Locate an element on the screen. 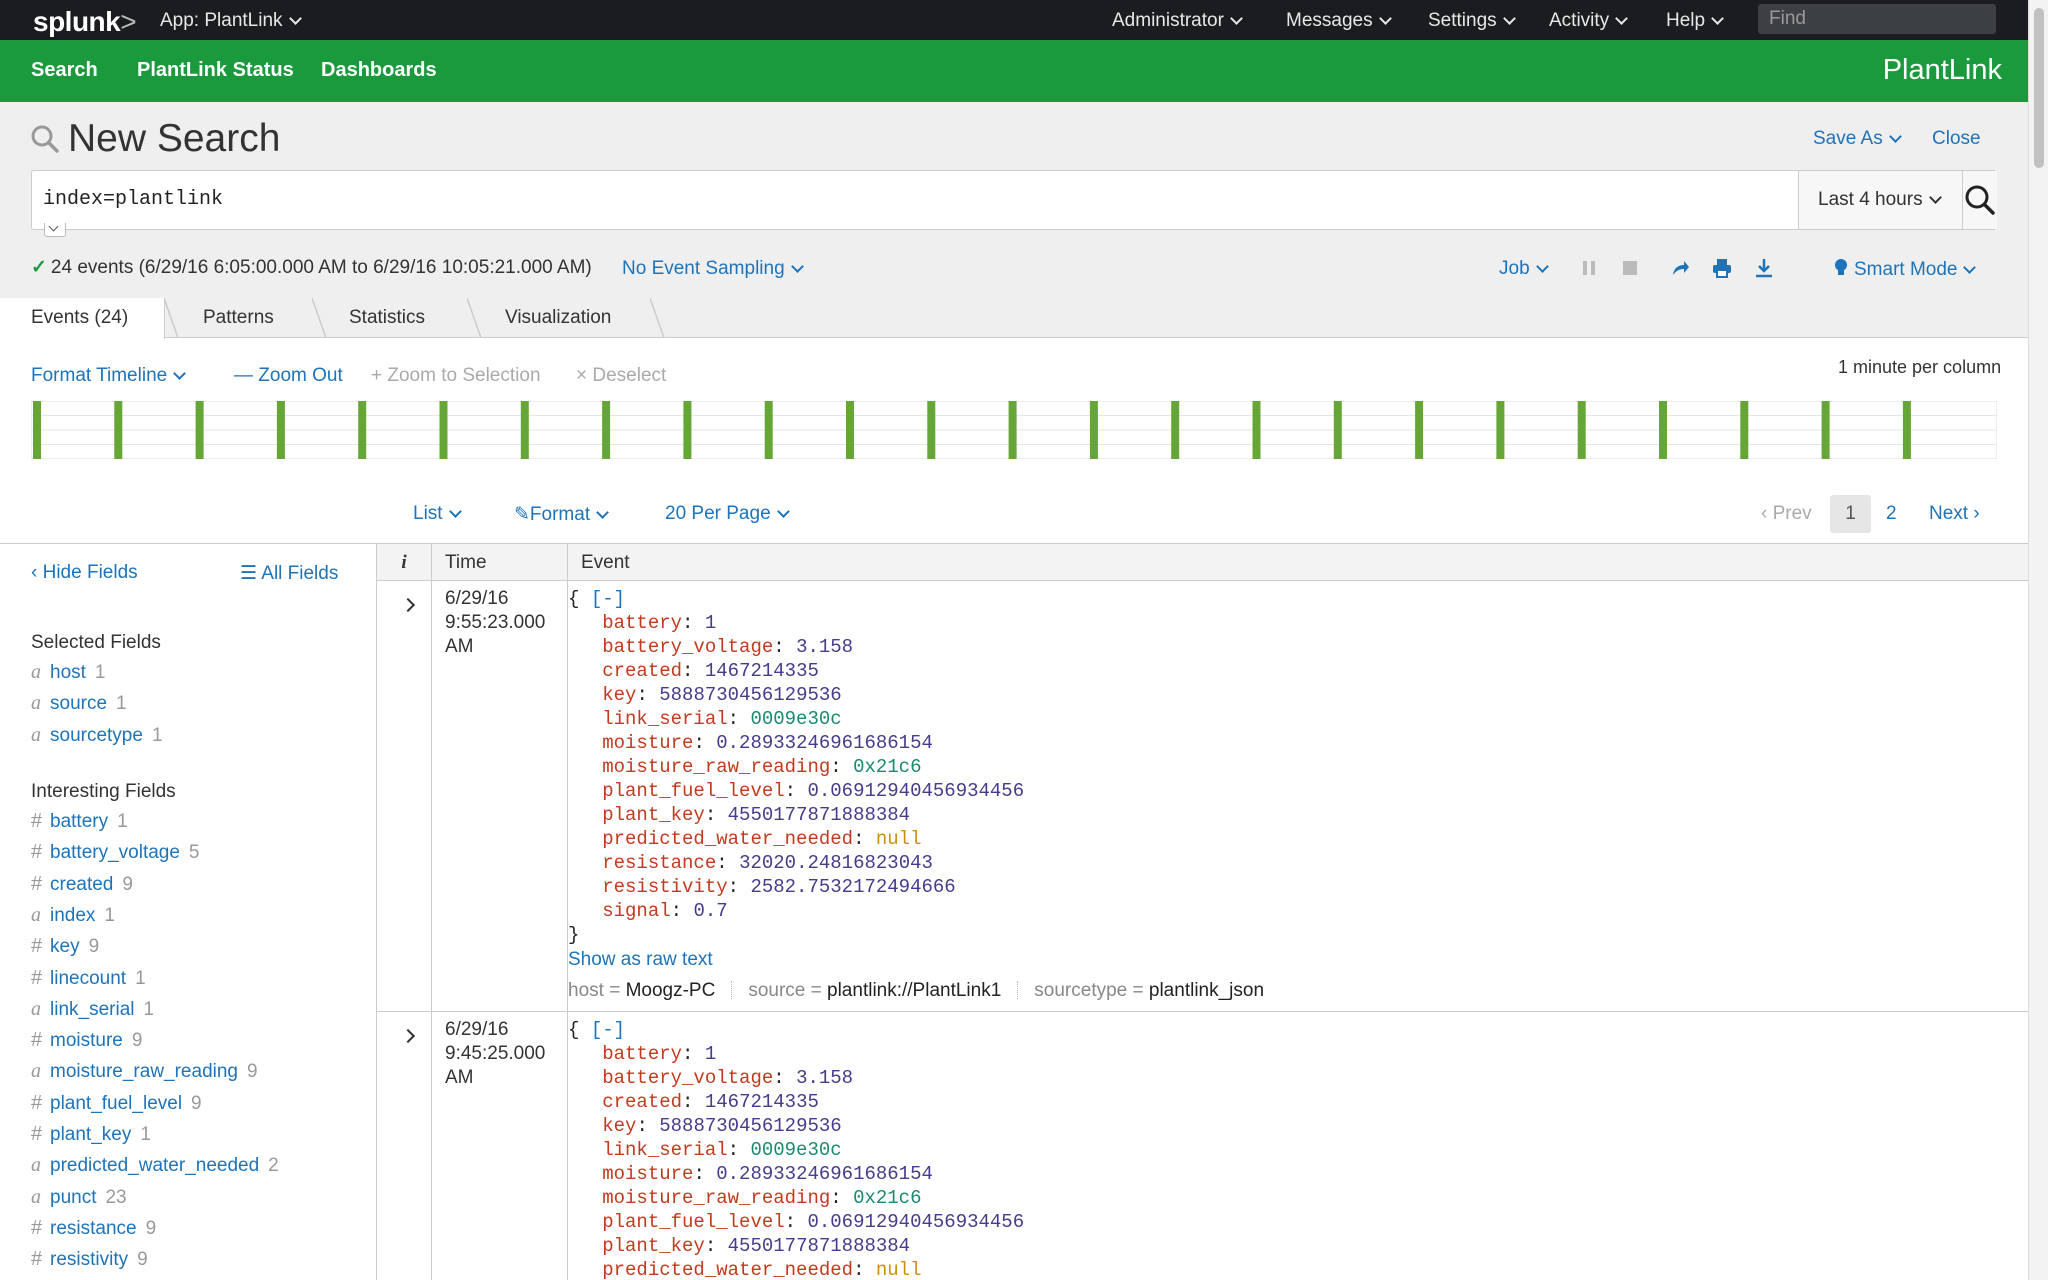 The height and width of the screenshot is (1280, 2048). json-key: signal is located at coordinates (636, 911).